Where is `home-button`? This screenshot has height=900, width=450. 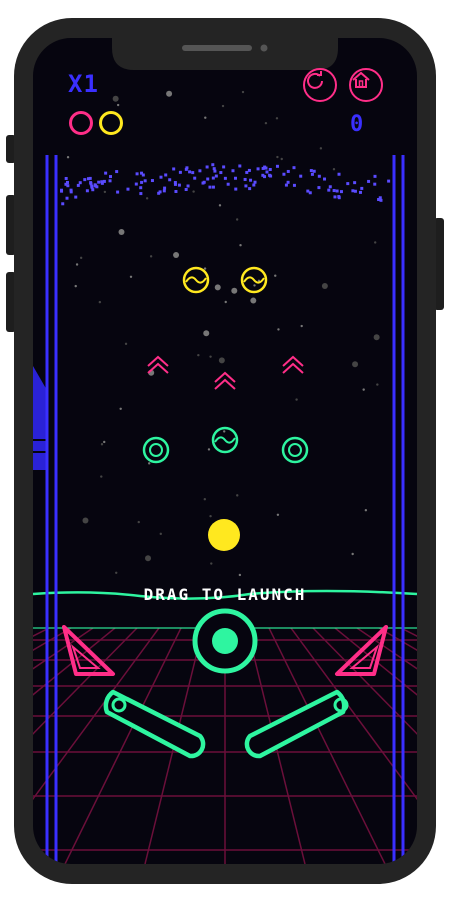 home-button is located at coordinates (366, 85).